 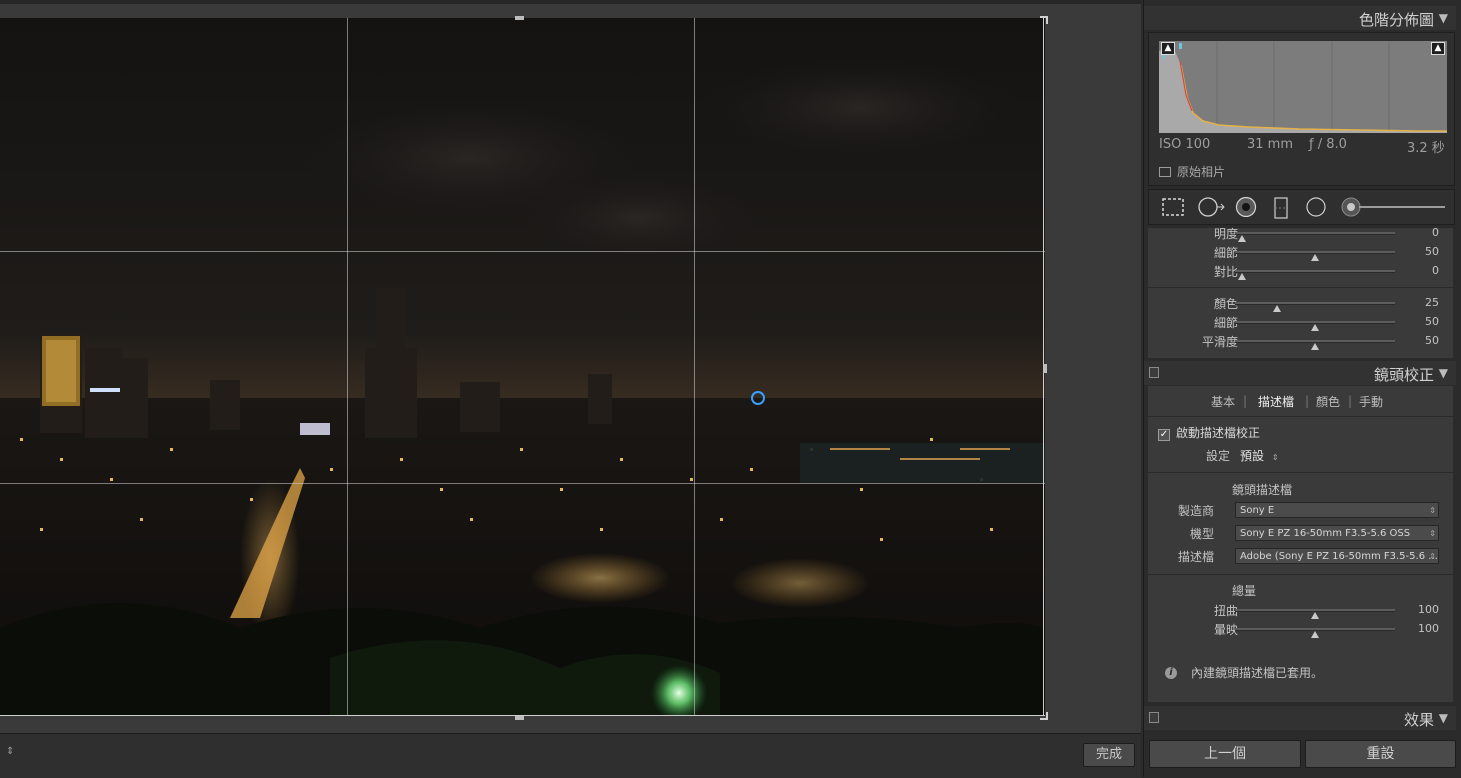 I want to click on slider-label: 平滑度, so click(x=1219, y=342).